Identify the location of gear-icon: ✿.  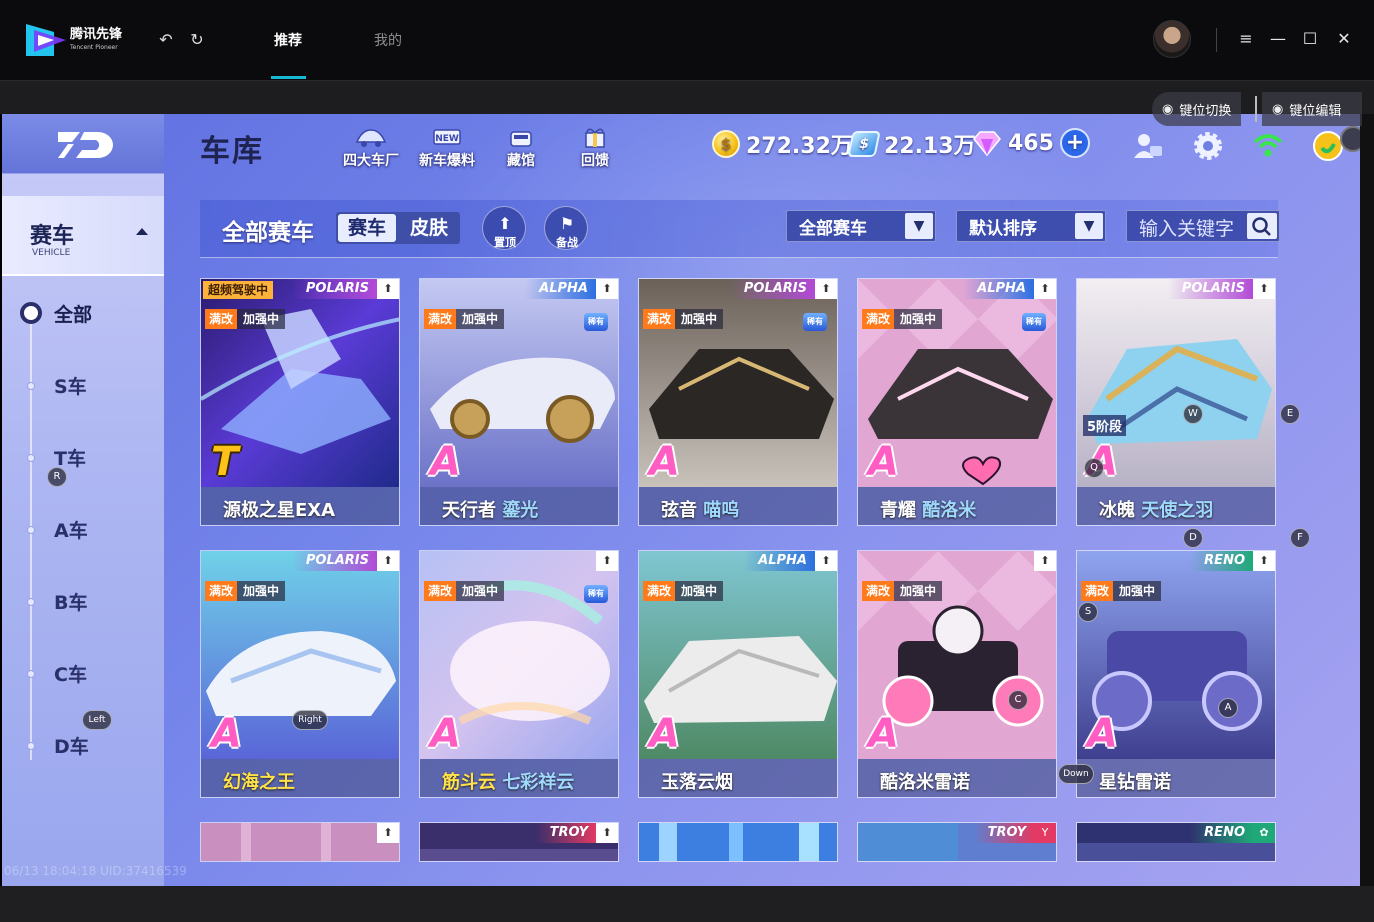
(1264, 833).